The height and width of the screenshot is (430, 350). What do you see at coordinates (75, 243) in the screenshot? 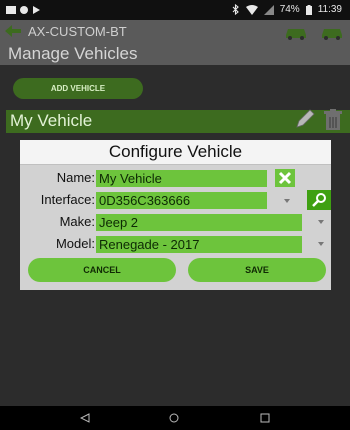
I see `model-label: Model:` at bounding box center [75, 243].